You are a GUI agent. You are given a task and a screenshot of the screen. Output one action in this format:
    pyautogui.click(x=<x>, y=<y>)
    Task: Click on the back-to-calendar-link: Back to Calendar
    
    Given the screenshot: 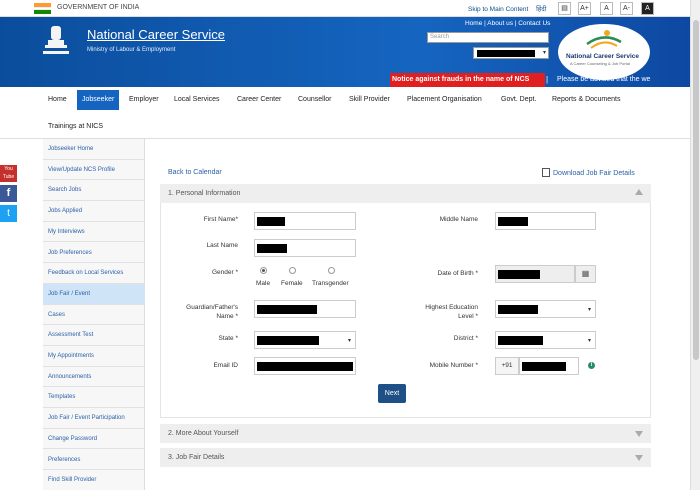 What is the action you would take?
    pyautogui.click(x=195, y=172)
    